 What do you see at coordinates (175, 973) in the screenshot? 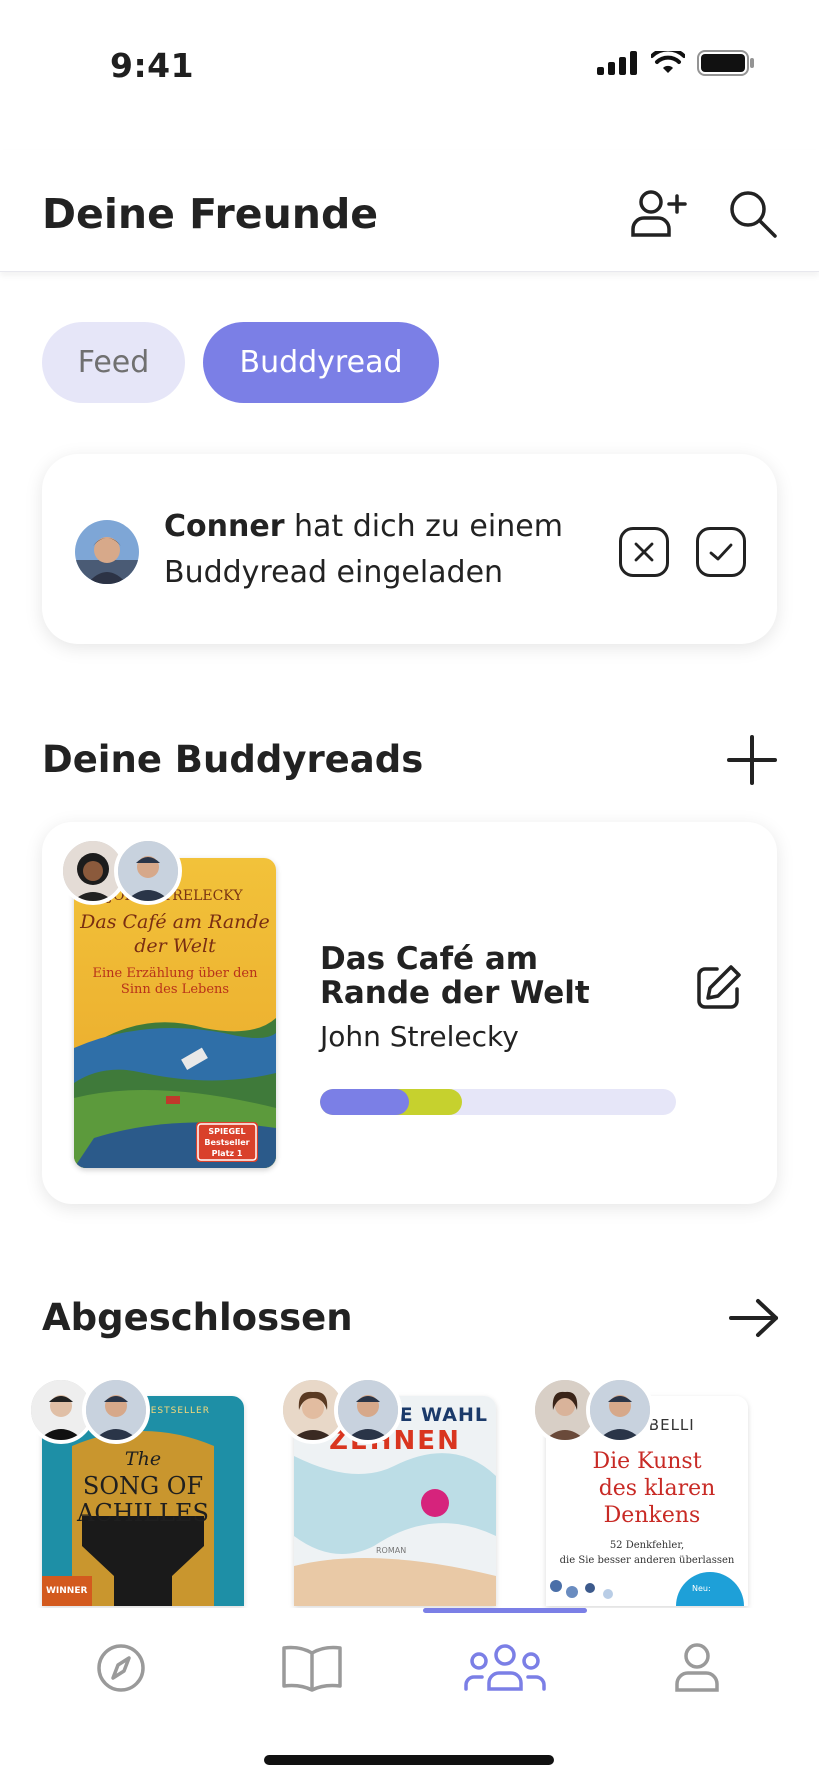
I see `cover-subtitle-line1: Eine Erzählung über den` at bounding box center [175, 973].